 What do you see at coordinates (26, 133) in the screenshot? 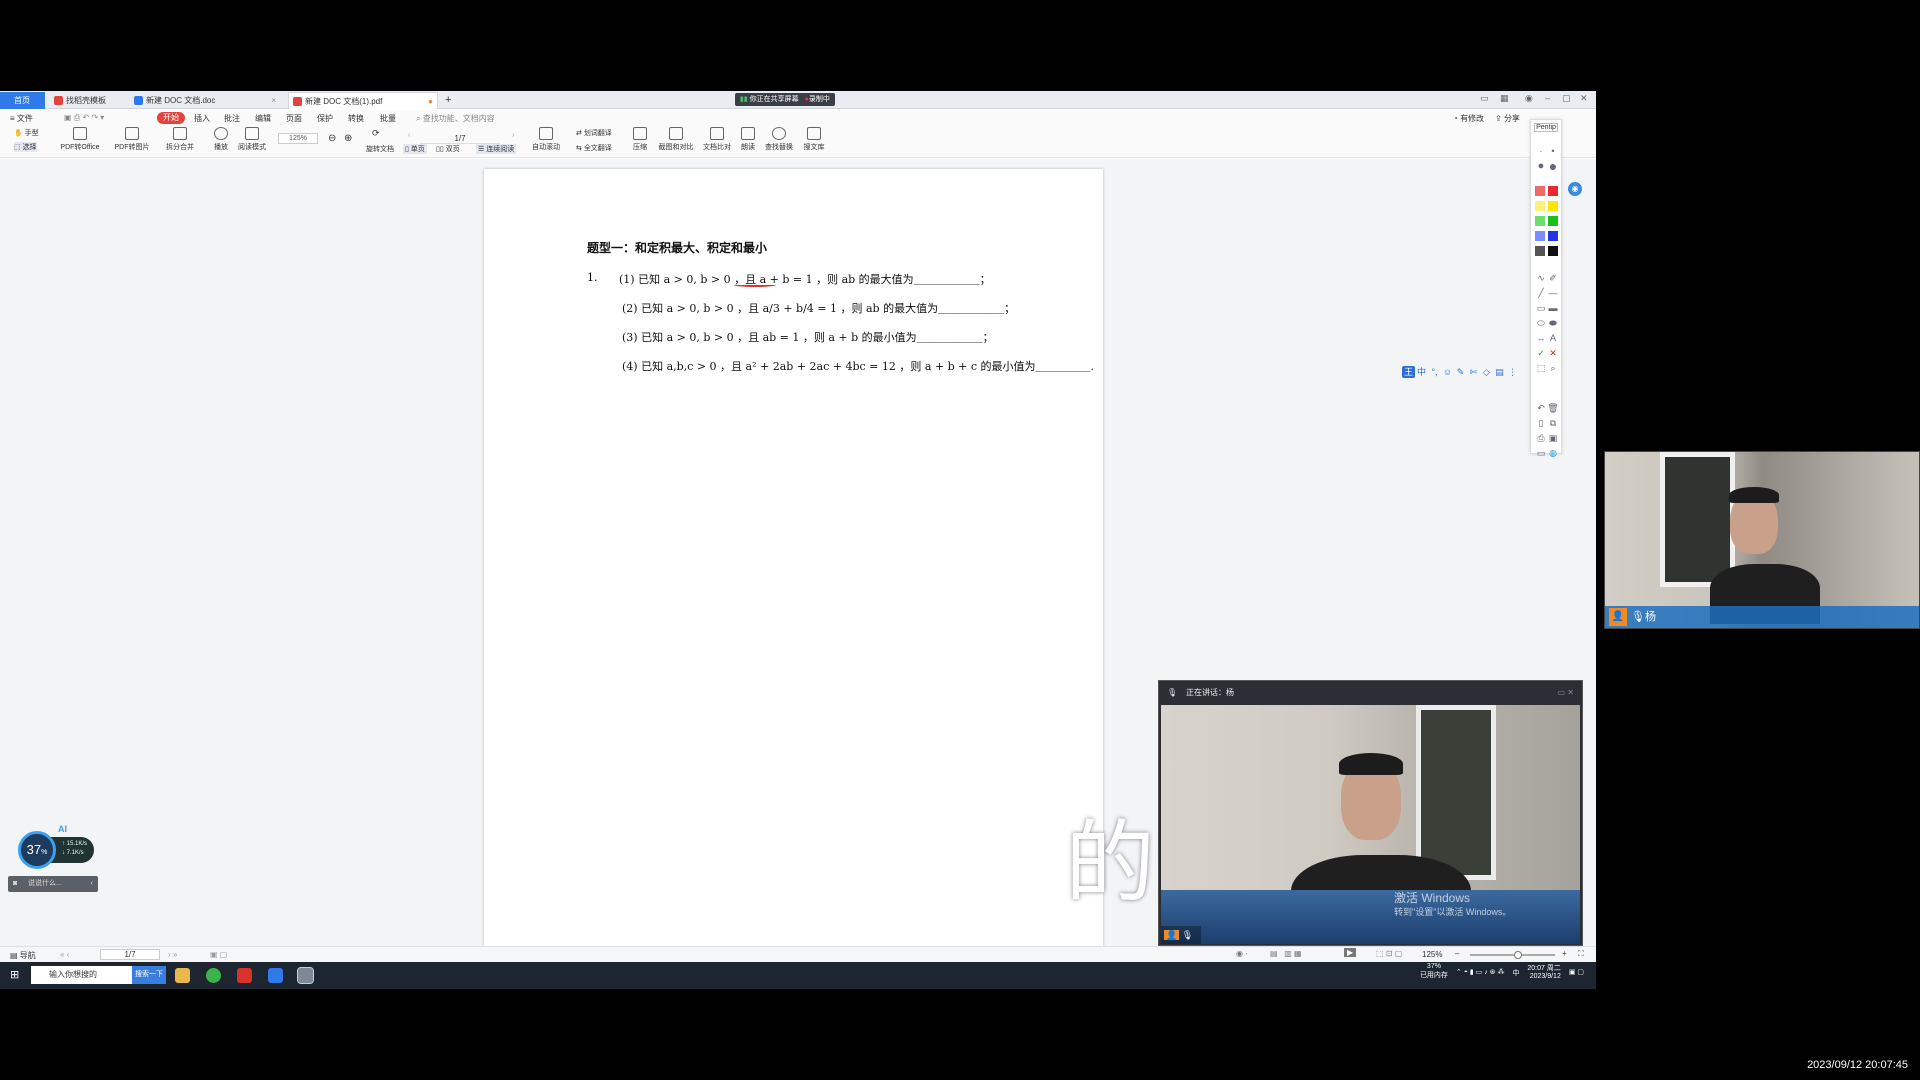
I see `hand-tool: ✋ 手型` at bounding box center [26, 133].